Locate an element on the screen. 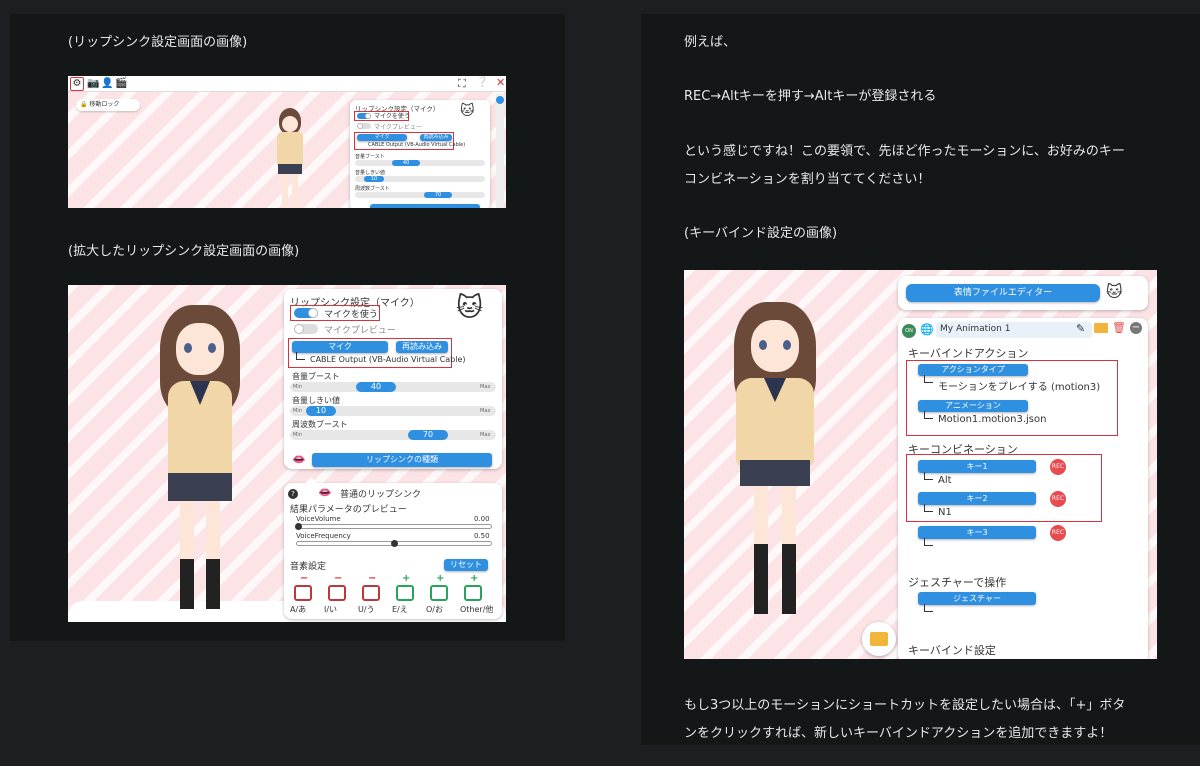 The height and width of the screenshot is (766, 1200). gesture-button: ジェスチャー is located at coordinates (977, 598).